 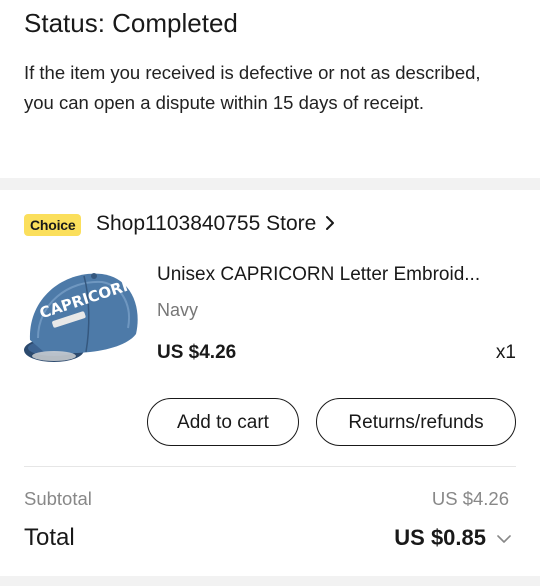 I want to click on returns-refunds-button: Returns/refunds, so click(x=416, y=422).